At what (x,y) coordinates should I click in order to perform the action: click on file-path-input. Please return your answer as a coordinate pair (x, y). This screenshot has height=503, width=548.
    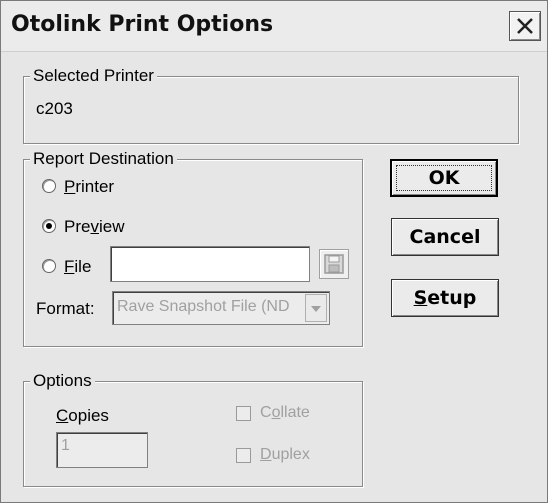
    Looking at the image, I should click on (210, 264).